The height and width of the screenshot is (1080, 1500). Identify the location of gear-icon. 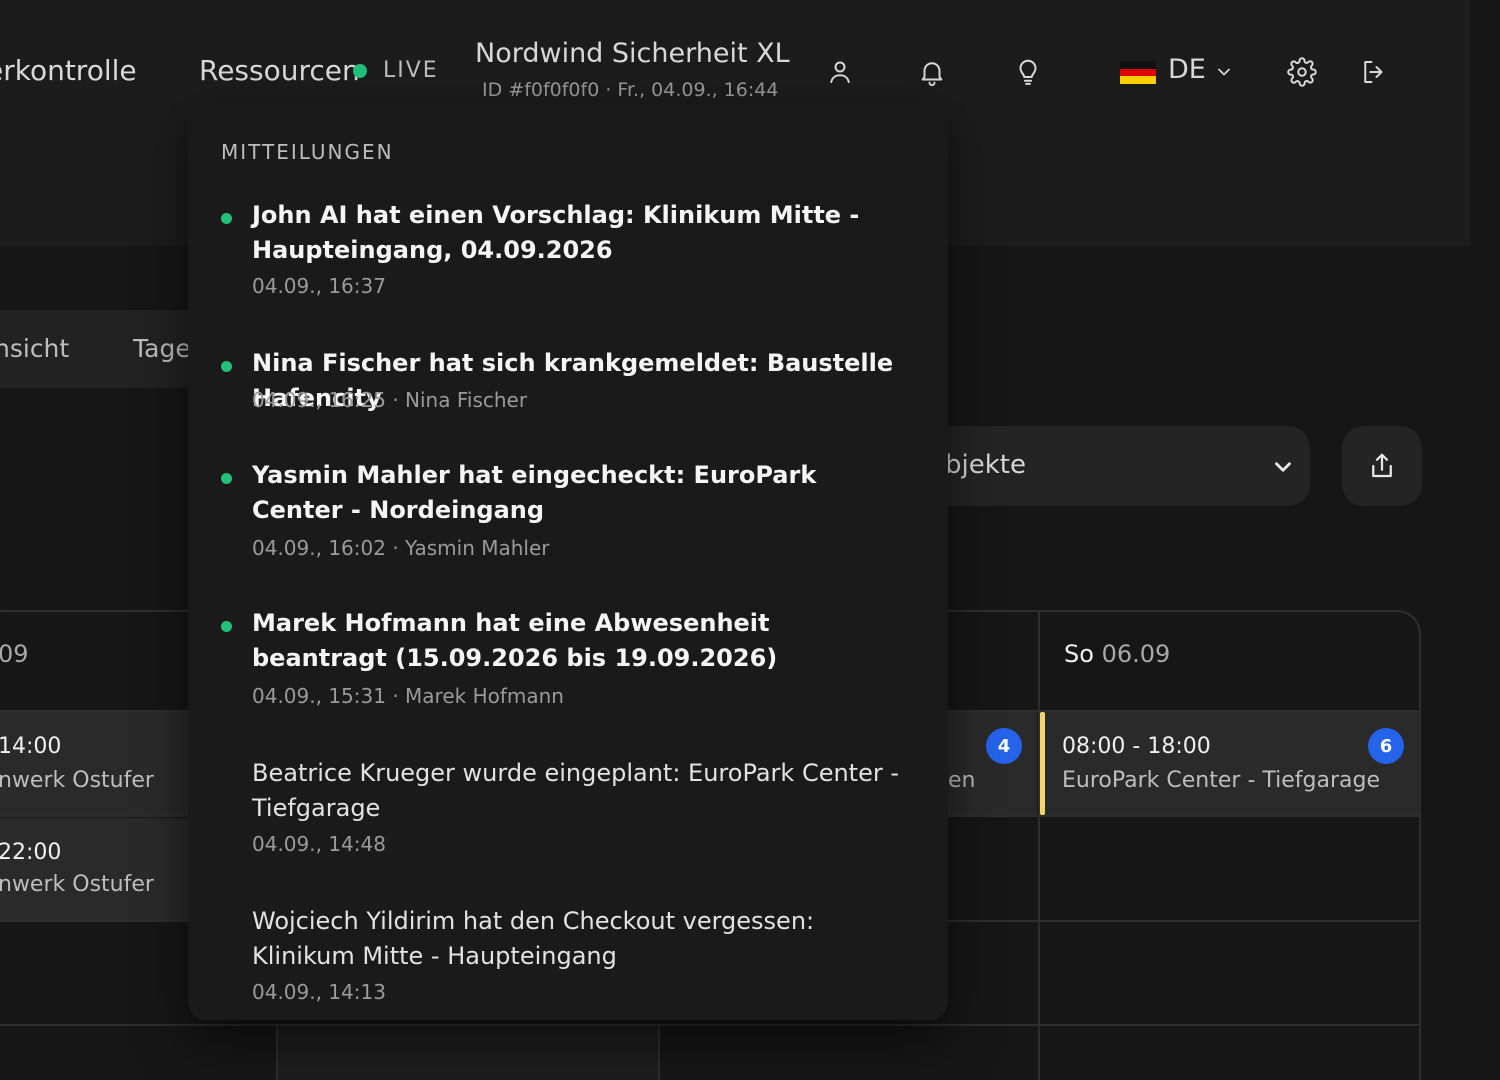
(1302, 72).